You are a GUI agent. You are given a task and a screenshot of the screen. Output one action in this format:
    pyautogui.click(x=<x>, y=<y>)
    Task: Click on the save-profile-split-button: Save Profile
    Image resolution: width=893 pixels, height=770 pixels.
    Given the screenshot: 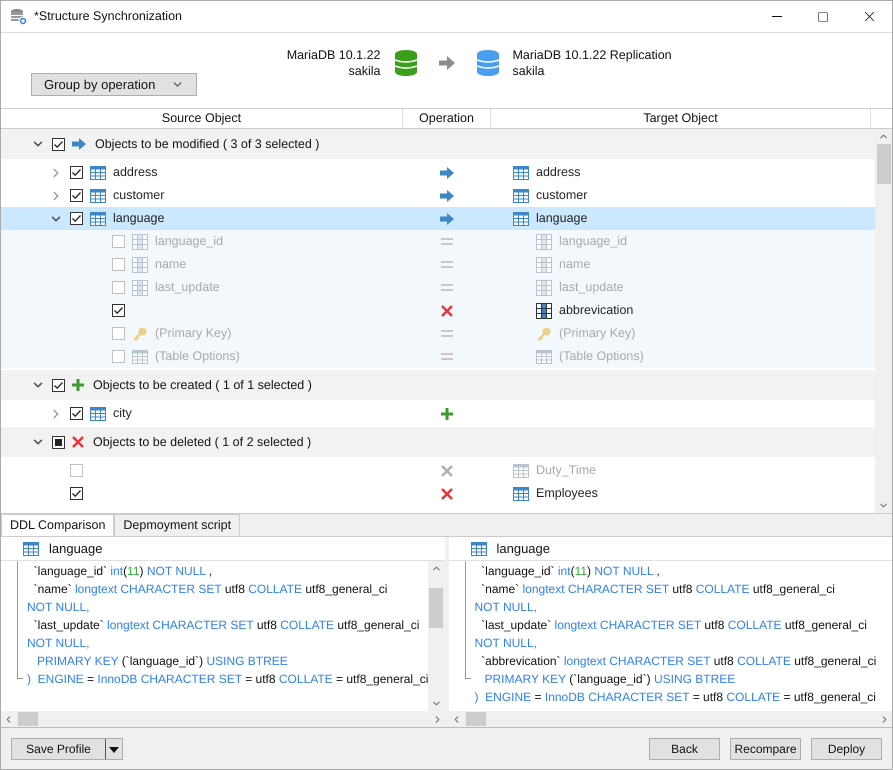 What is the action you would take?
    pyautogui.click(x=67, y=749)
    